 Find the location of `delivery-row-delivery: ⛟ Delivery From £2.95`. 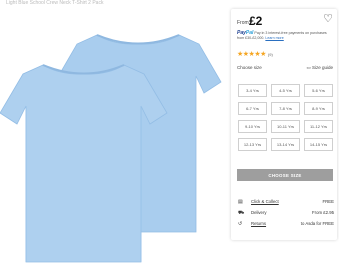

delivery-row-delivery: ⛟ Delivery From £2.95 is located at coordinates (286, 214).